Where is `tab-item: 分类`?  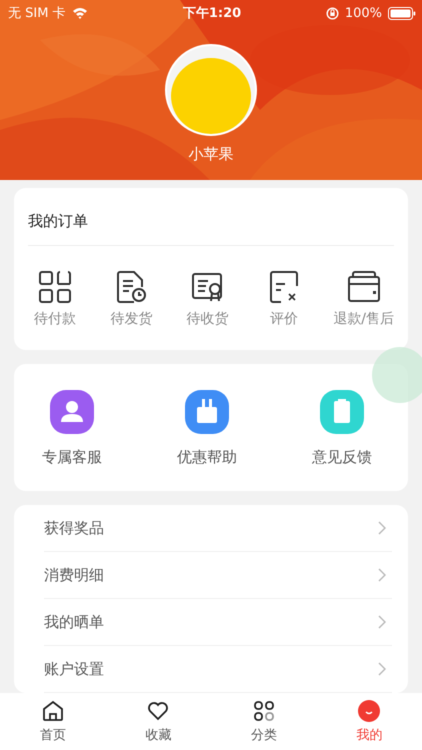
tab-item: 分类 is located at coordinates (264, 721).